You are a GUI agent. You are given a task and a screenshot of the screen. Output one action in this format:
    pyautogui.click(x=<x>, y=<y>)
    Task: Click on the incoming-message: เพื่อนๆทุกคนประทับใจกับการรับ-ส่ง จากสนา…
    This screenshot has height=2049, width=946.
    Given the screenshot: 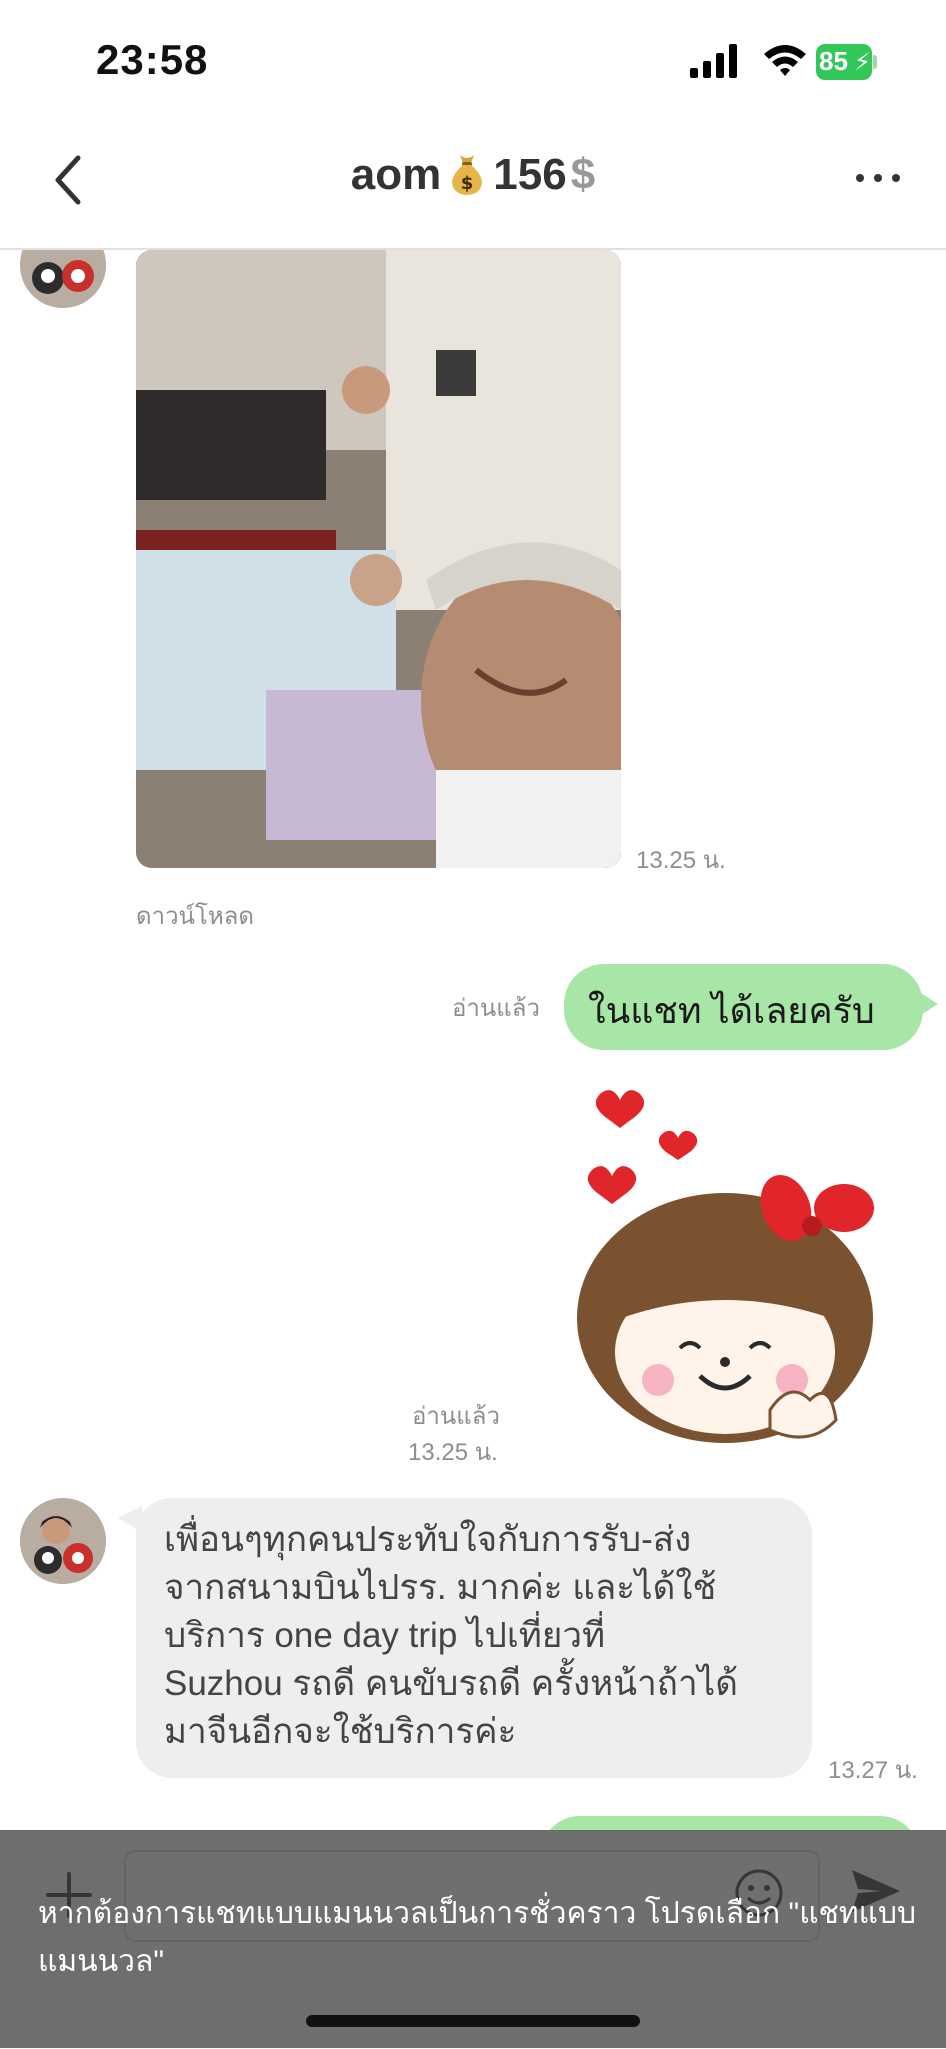 What is the action you would take?
    pyautogui.click(x=474, y=1638)
    